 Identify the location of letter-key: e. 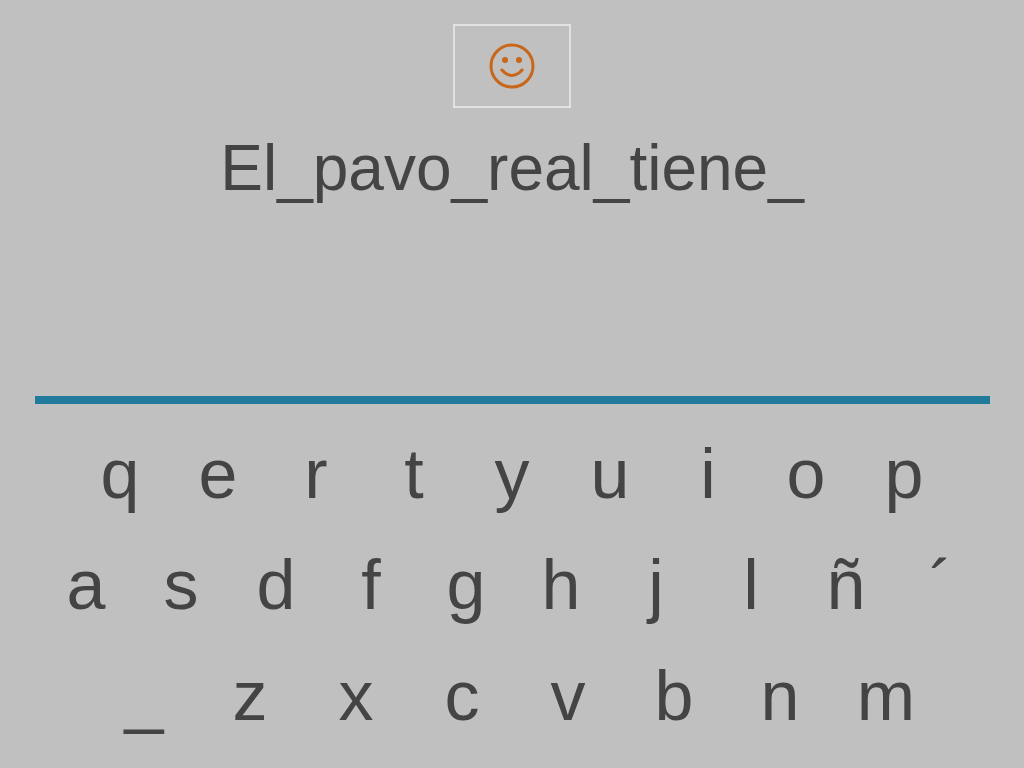
(218, 473).